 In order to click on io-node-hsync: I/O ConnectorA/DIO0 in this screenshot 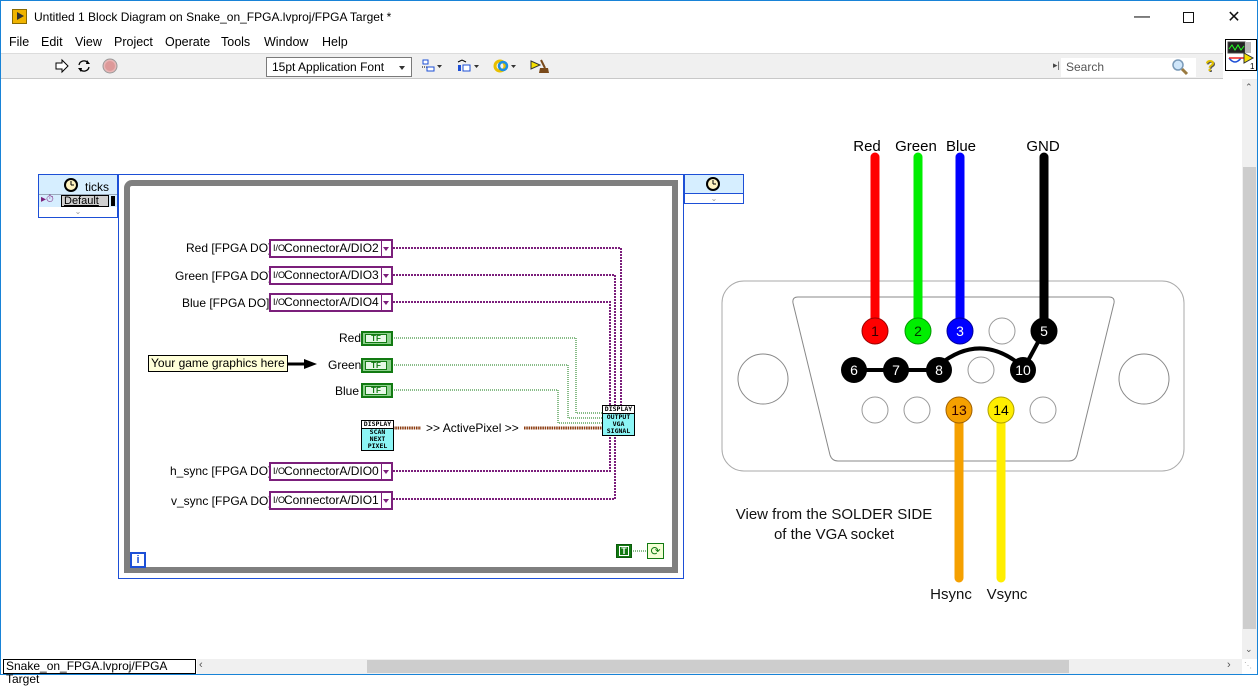, I will do `click(331, 471)`.